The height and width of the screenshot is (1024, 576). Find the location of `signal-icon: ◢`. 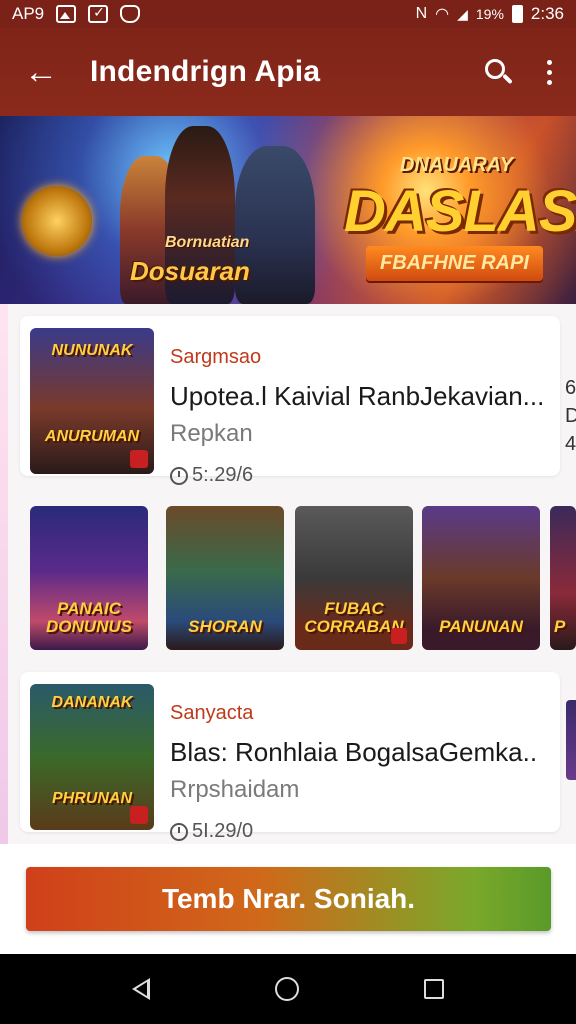

signal-icon: ◢ is located at coordinates (462, 13).